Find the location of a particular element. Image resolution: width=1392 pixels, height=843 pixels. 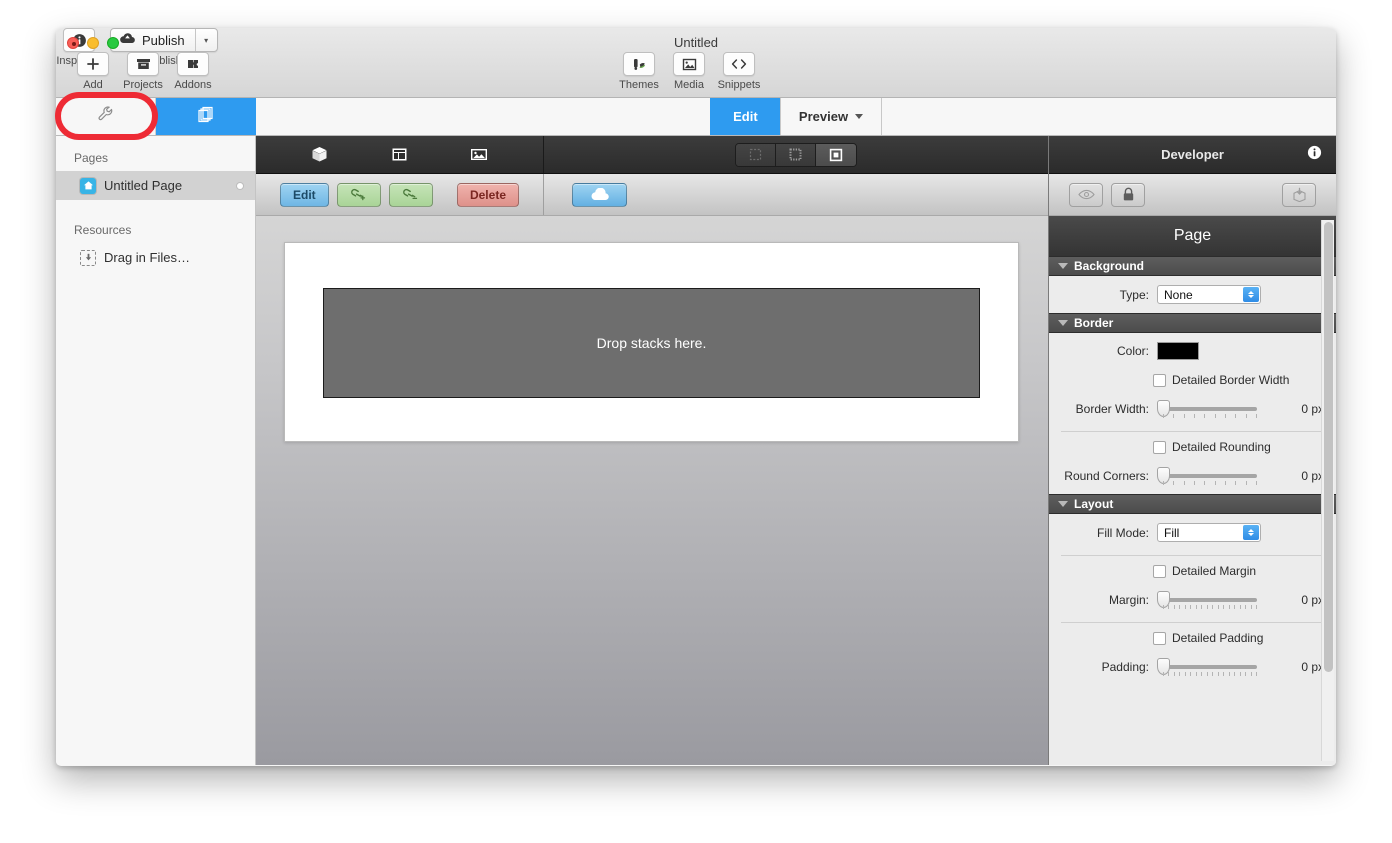

row-detailed-border-width: Detailed Border Width is located at coordinates (1192, 380).